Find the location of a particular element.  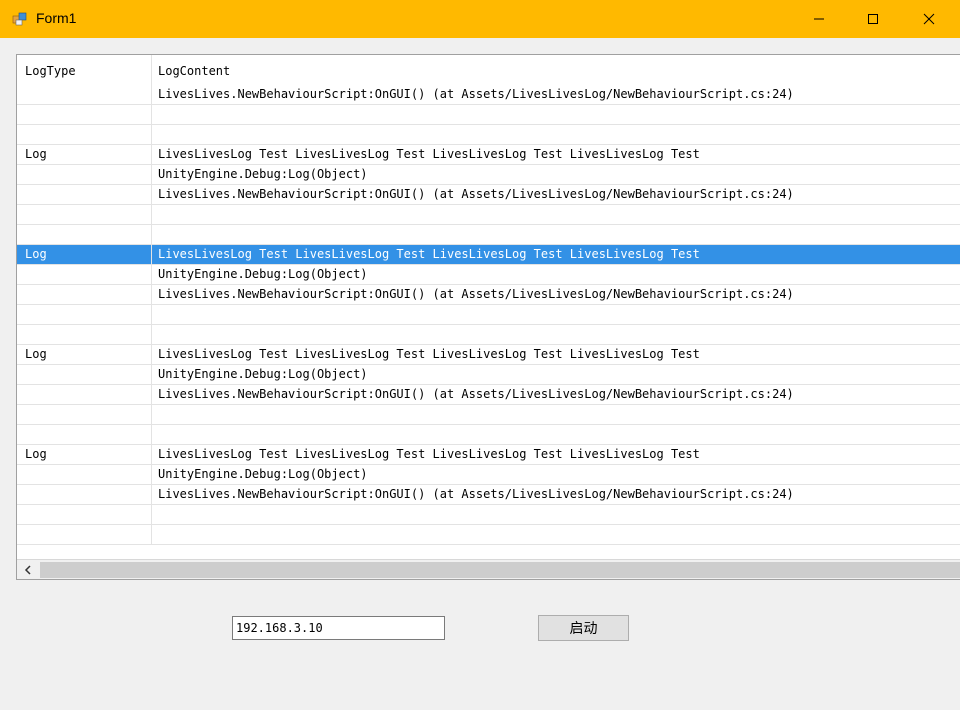

scroll-left-icon is located at coordinates (27, 570).